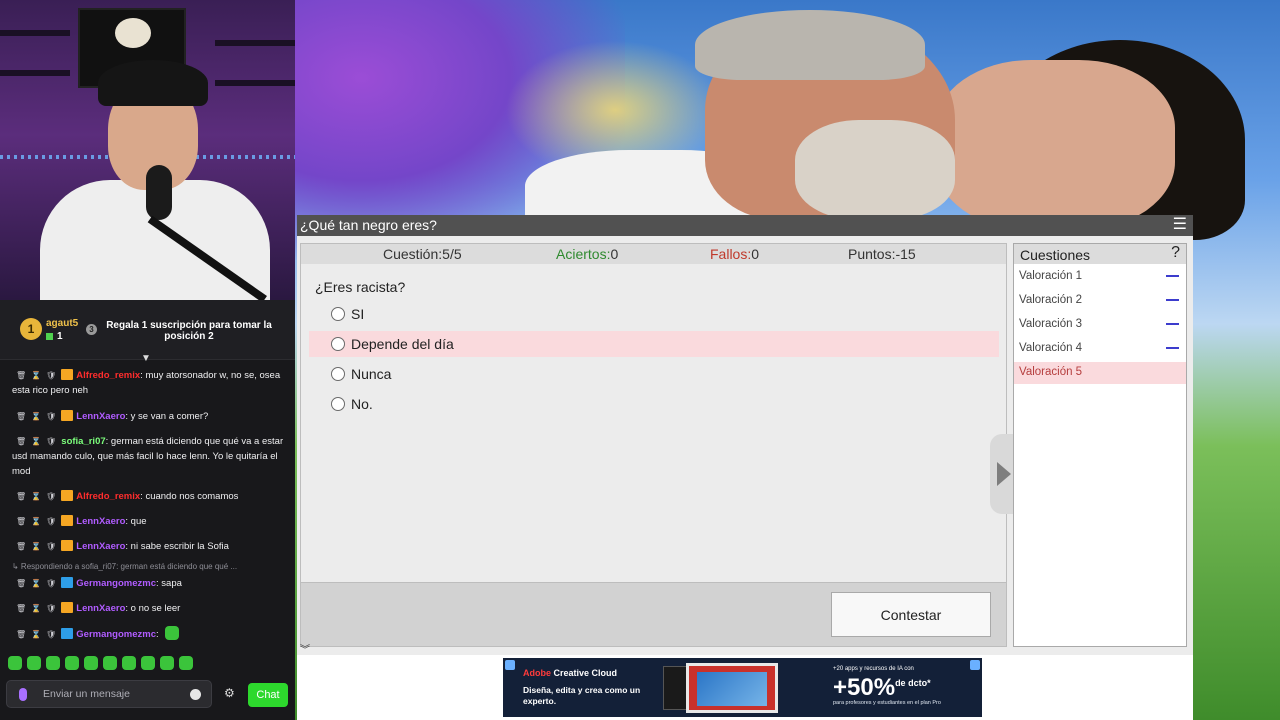  Describe the element at coordinates (1055, 255) in the screenshot. I see `sidebar-title: Cuestiones` at that location.